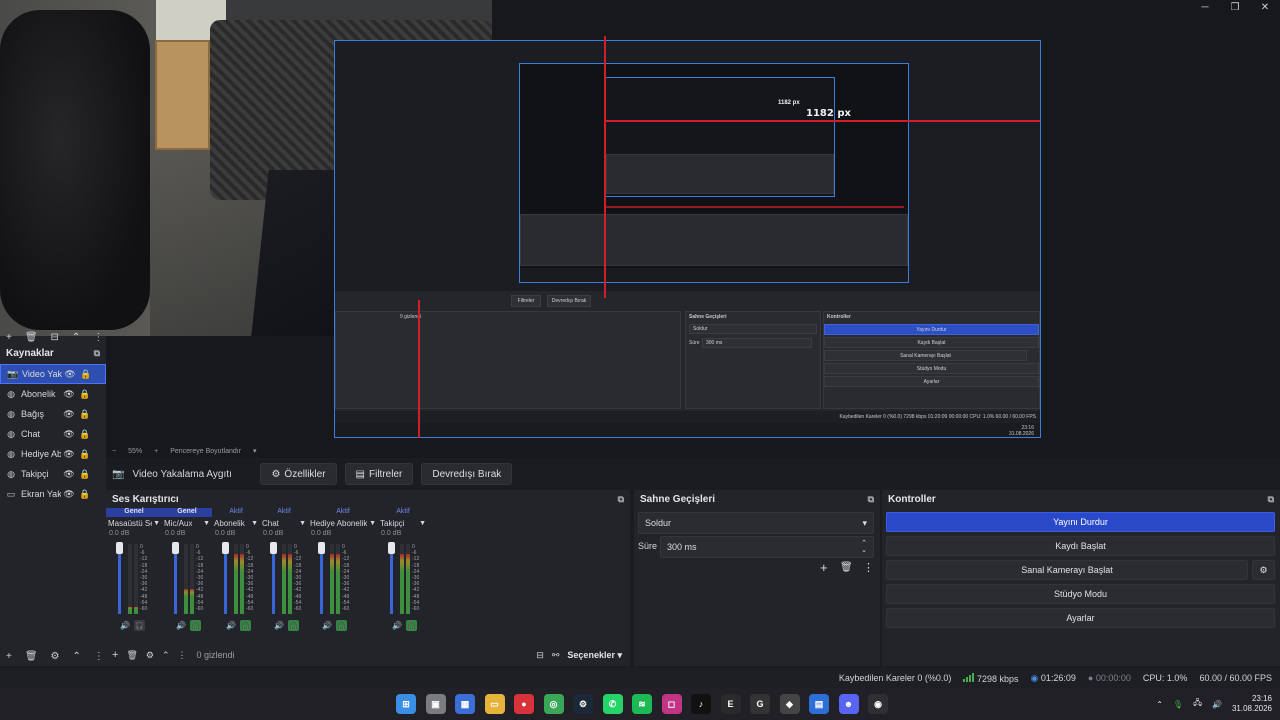 This screenshot has width=1280, height=720. Describe the element at coordinates (1235, 7) in the screenshot. I see `maximize-button: ❐` at that location.